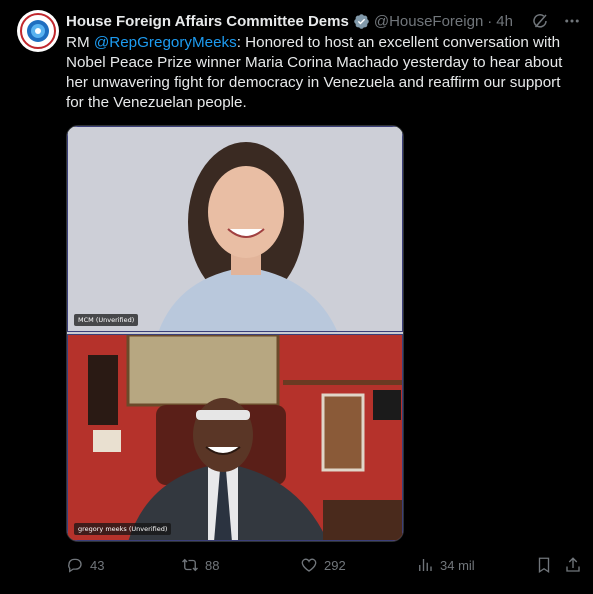 The width and height of the screenshot is (593, 594). I want to click on action-bar: 43 88 292 34 mil, so click(326, 567).